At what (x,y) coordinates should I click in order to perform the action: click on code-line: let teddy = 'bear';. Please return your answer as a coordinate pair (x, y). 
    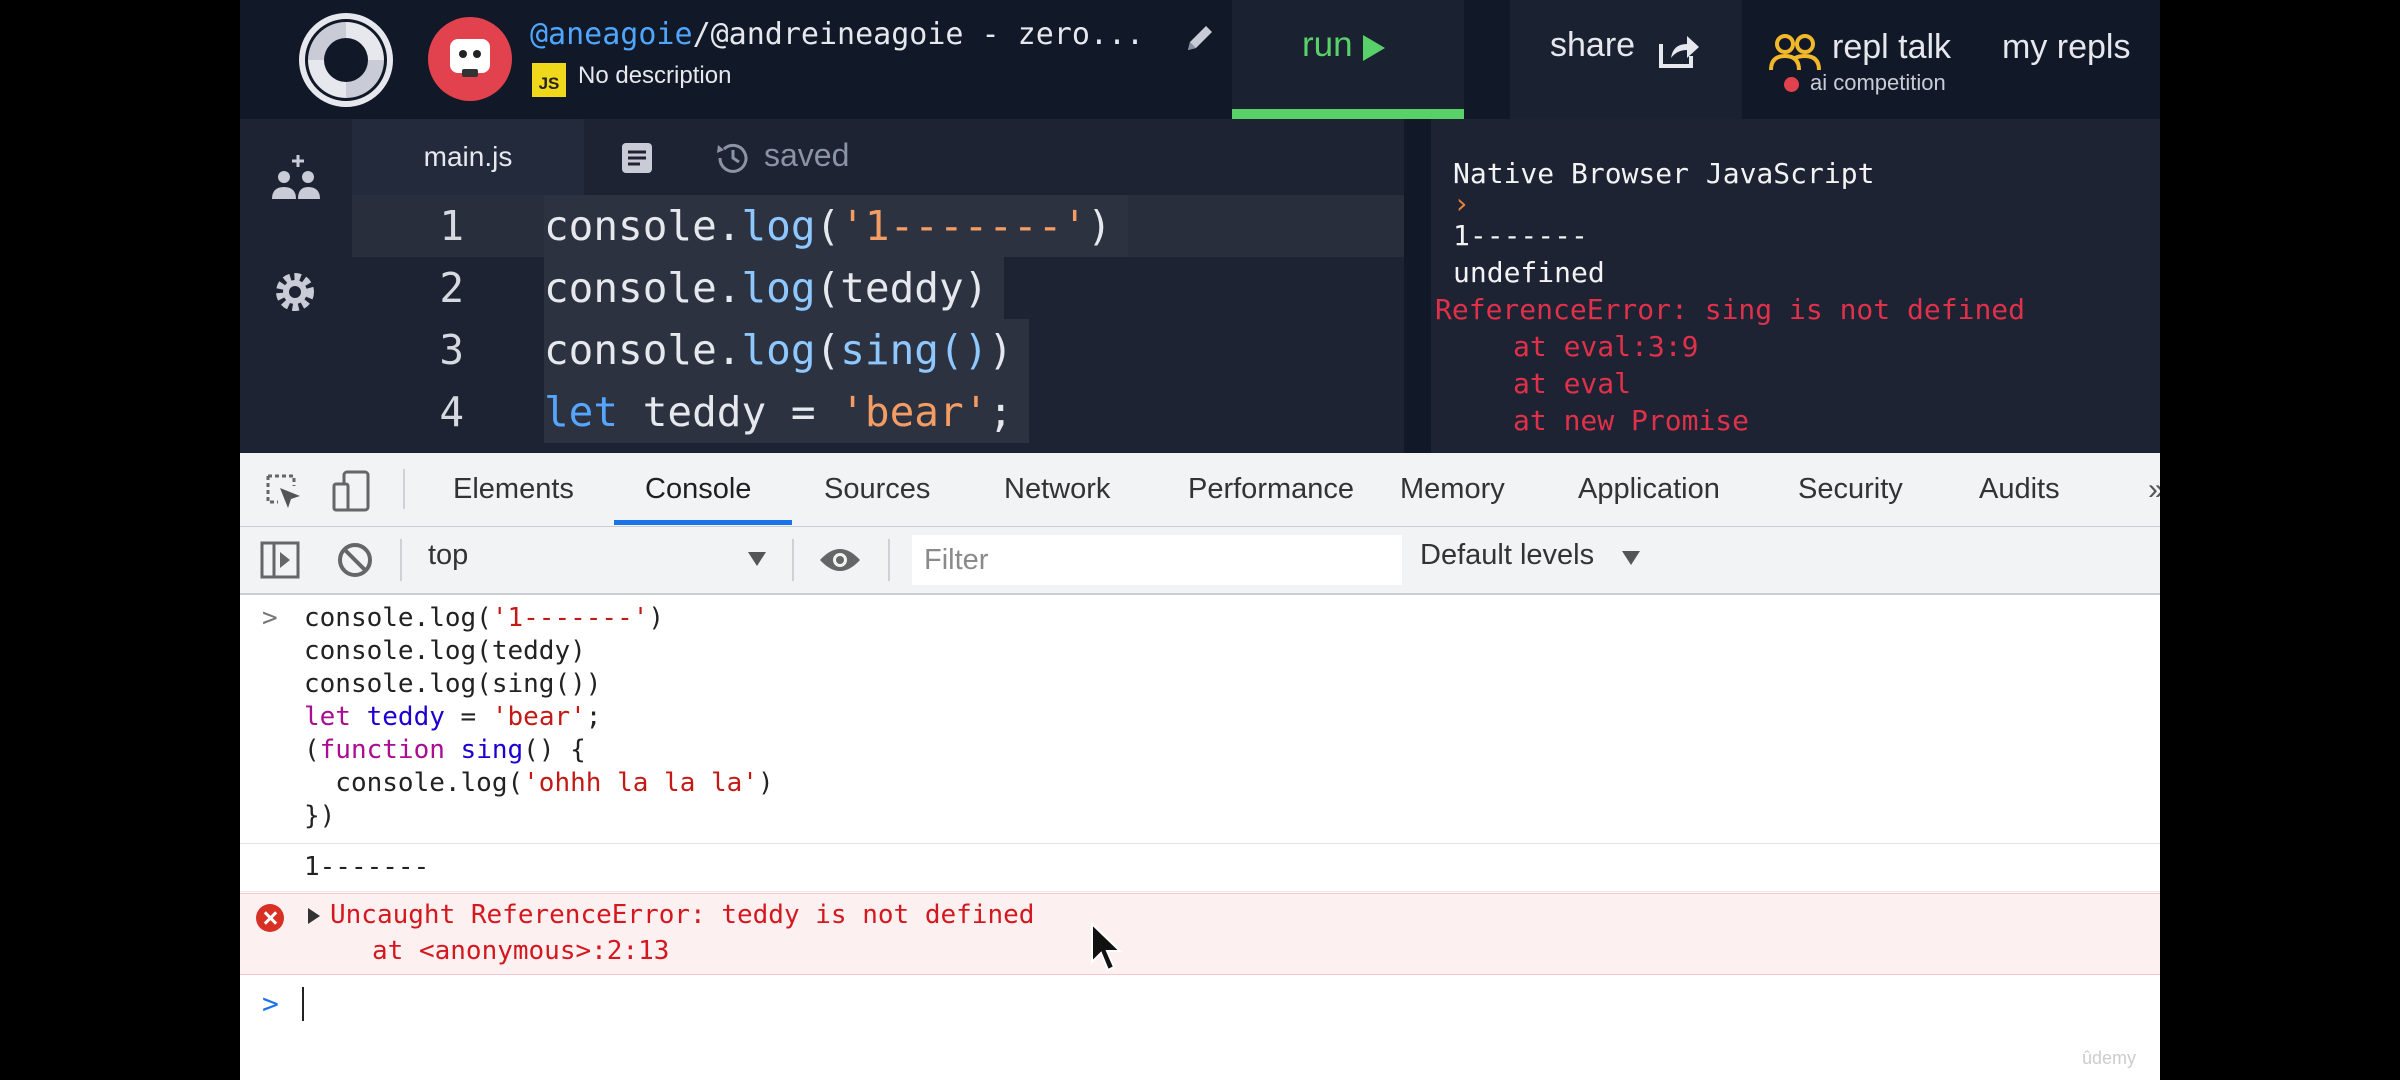
    Looking at the image, I should click on (453, 717).